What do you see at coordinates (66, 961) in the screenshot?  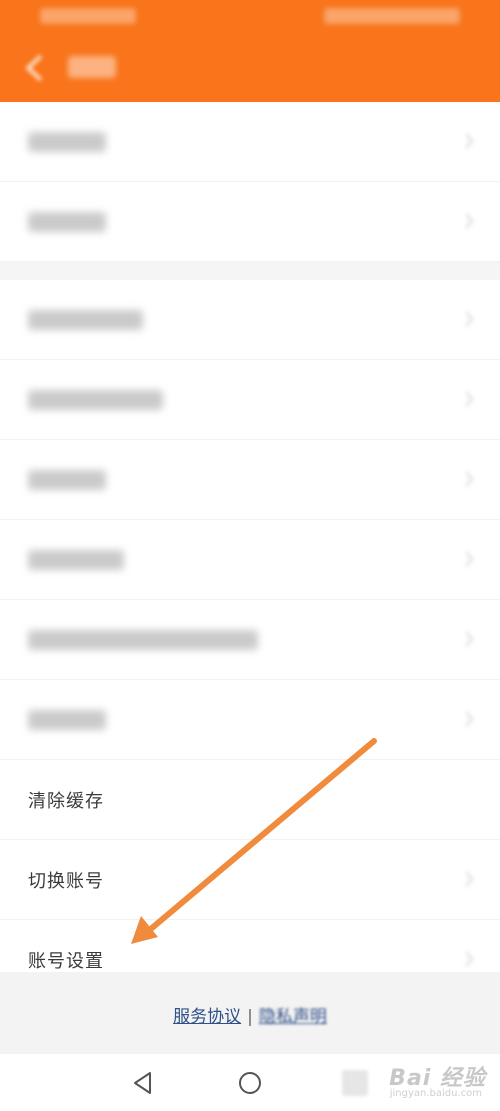 I see `account-settings-label: 账号设置` at bounding box center [66, 961].